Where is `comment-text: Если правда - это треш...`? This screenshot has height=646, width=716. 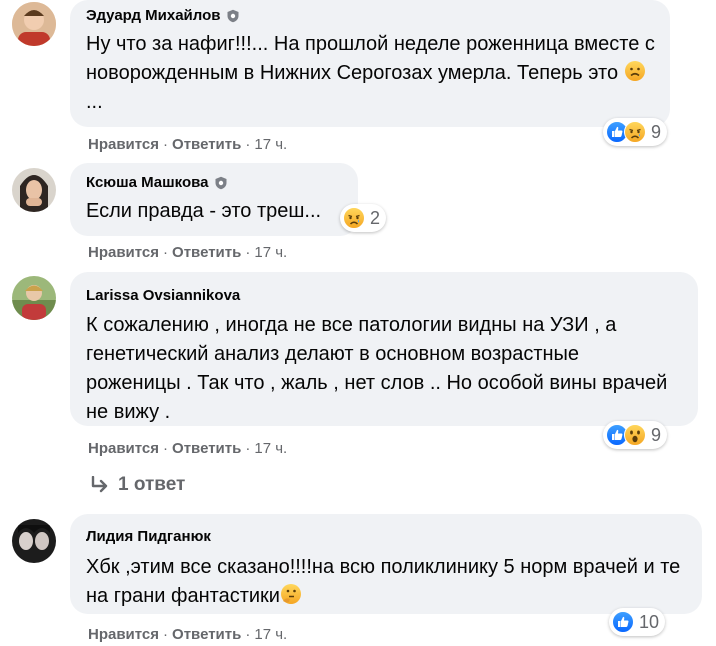
comment-text: Если правда - это треш... is located at coordinates (204, 211).